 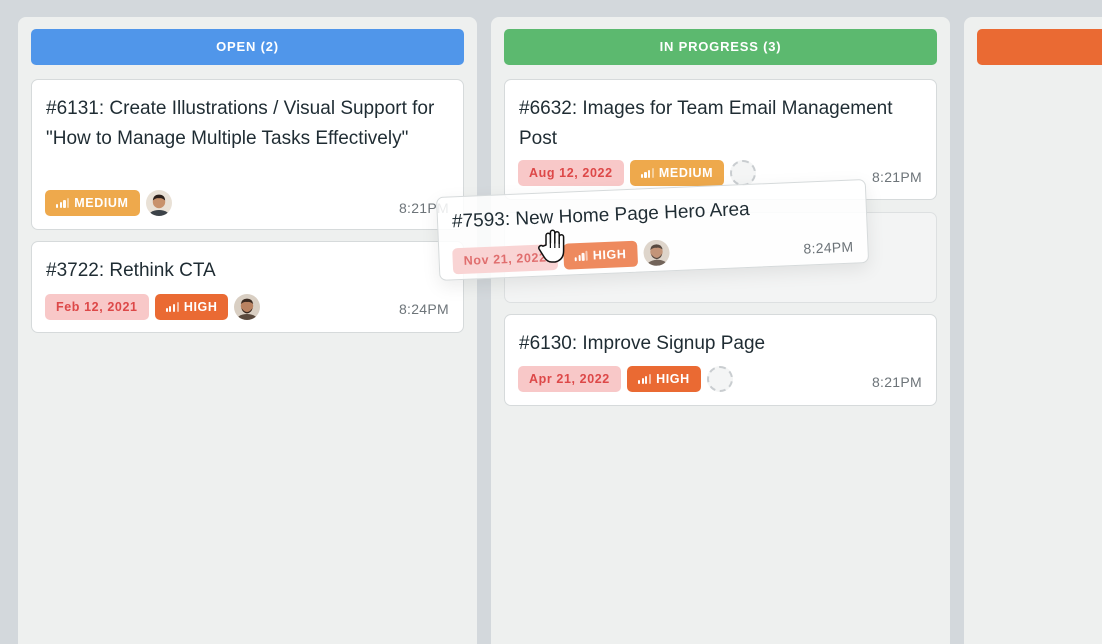 I want to click on column-header-open: OPEN (2), so click(x=247, y=47).